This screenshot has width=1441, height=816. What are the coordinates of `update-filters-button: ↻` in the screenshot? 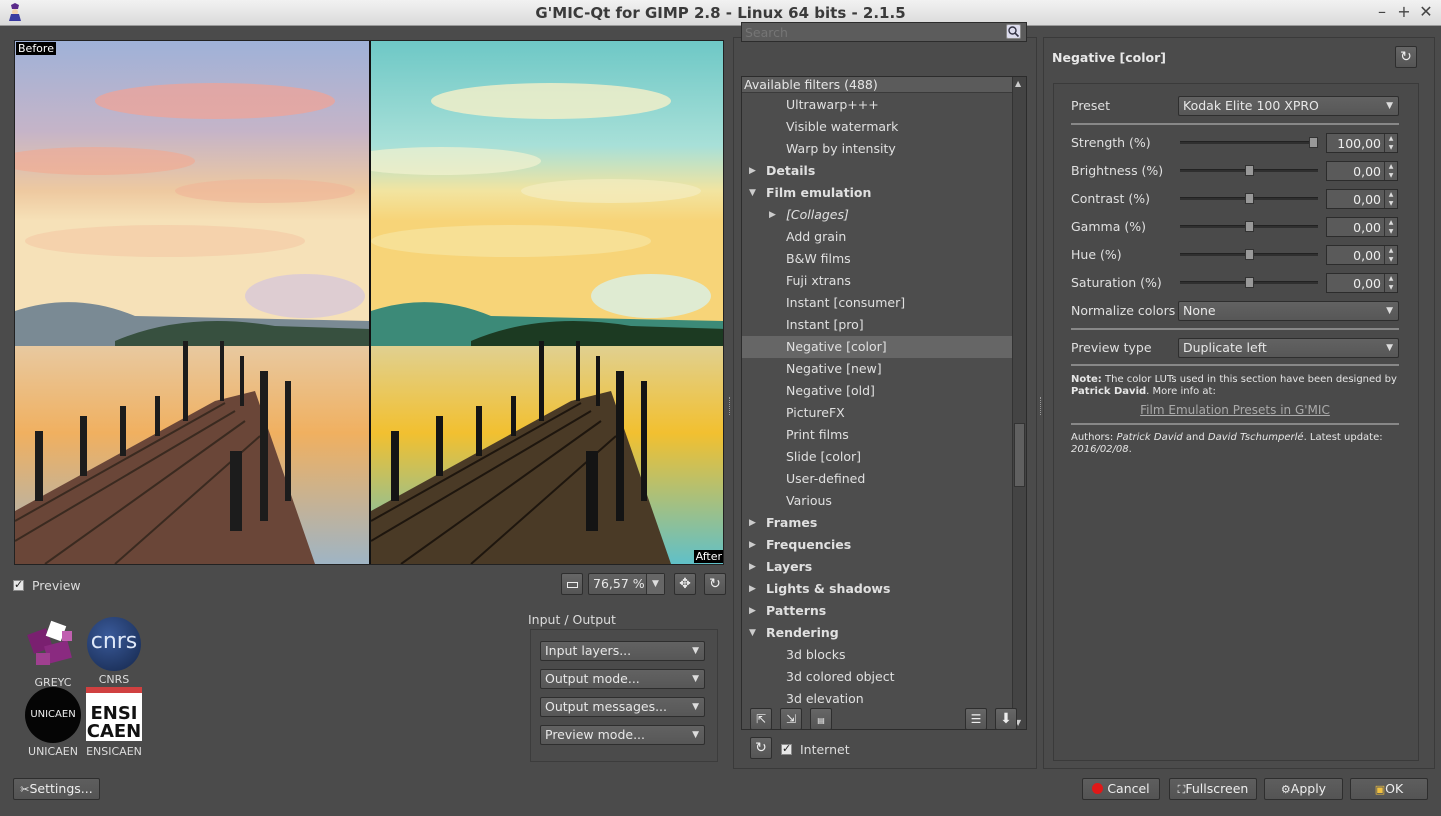 It's located at (761, 748).